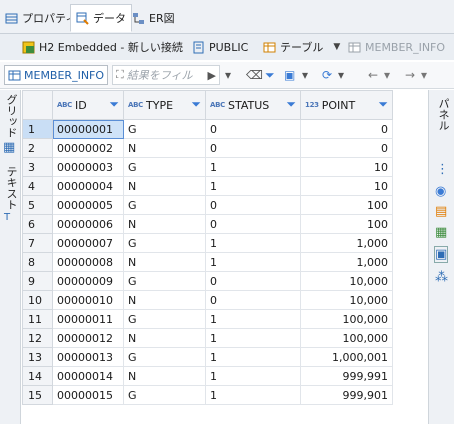 The width and height of the screenshot is (454, 424). What do you see at coordinates (166, 75) in the screenshot?
I see `result-filter-input: ⛶ 結果をフィル ▶` at bounding box center [166, 75].